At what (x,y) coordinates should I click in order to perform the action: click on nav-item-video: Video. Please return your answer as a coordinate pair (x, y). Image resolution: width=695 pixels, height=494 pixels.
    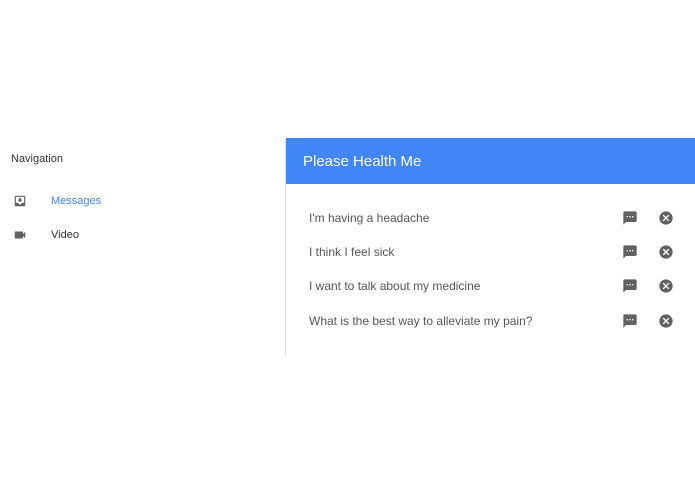
    Looking at the image, I should click on (142, 235).